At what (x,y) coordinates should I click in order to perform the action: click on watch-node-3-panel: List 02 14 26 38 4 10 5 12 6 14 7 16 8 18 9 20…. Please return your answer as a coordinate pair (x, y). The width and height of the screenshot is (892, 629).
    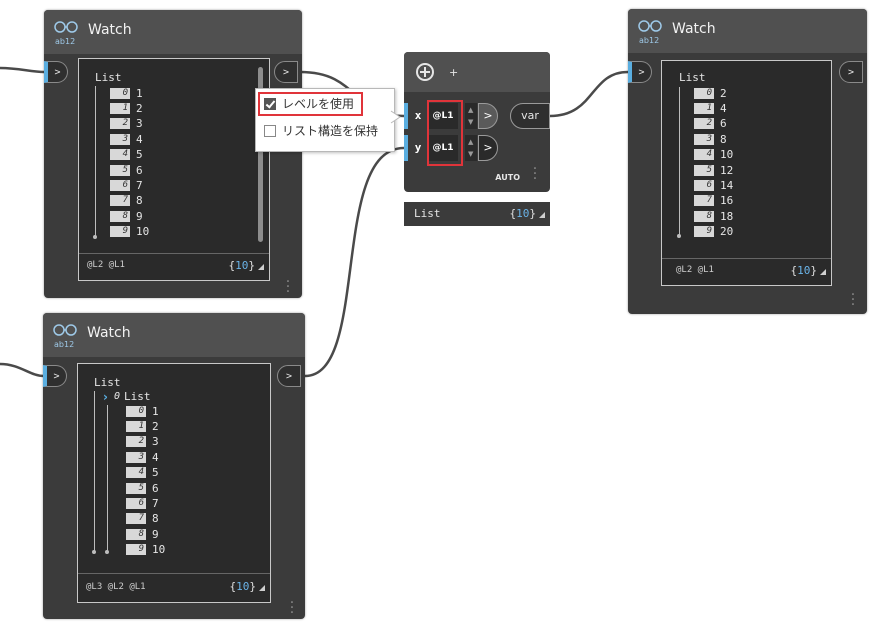
    Looking at the image, I should click on (746, 173).